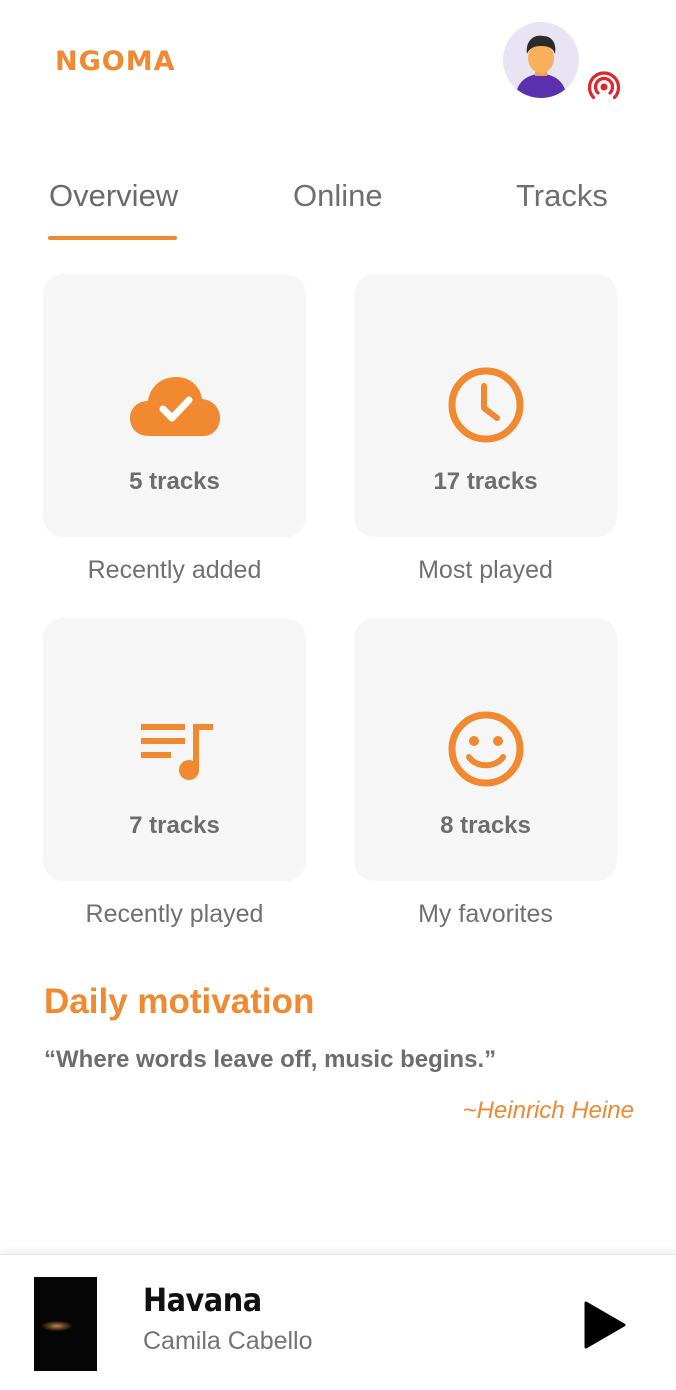 This screenshot has height=1390, width=676. What do you see at coordinates (174, 570) in the screenshot?
I see `card-label-recently-added: Recently added` at bounding box center [174, 570].